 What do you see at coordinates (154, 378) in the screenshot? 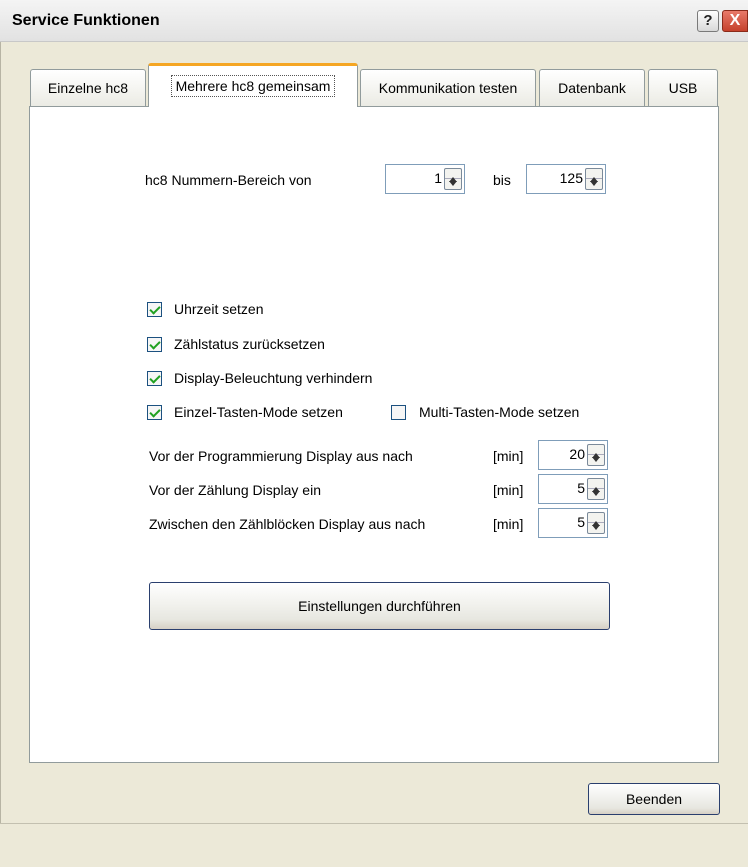
I see `display-beleuchtung-checkbox` at bounding box center [154, 378].